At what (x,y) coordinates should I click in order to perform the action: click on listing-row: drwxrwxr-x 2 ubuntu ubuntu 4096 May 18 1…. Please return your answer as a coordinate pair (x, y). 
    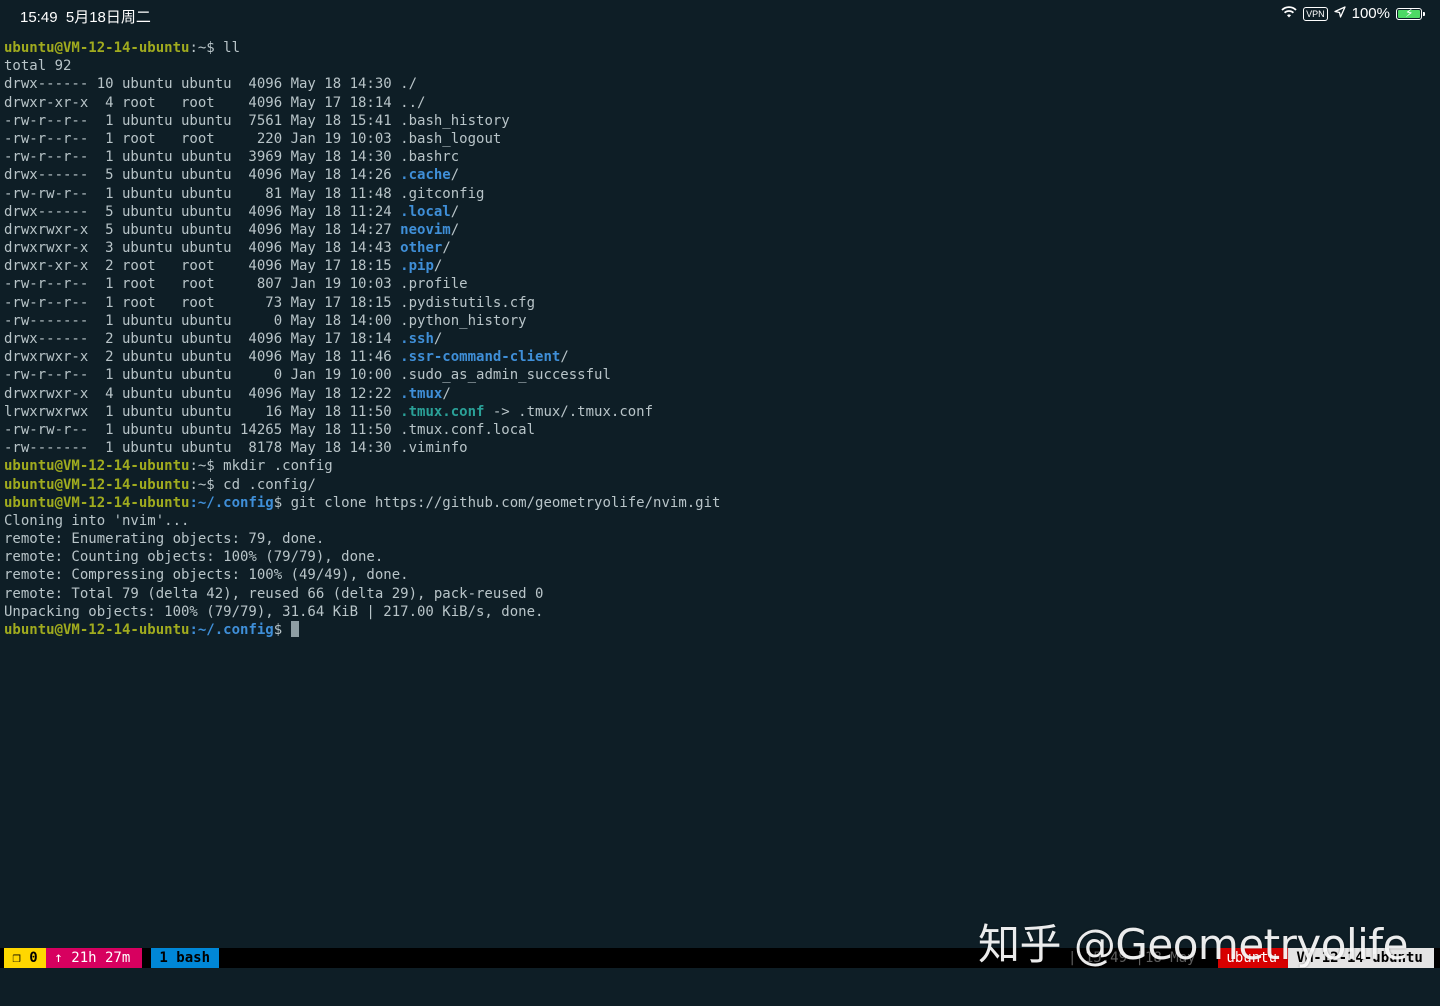
    Looking at the image, I should click on (719, 357).